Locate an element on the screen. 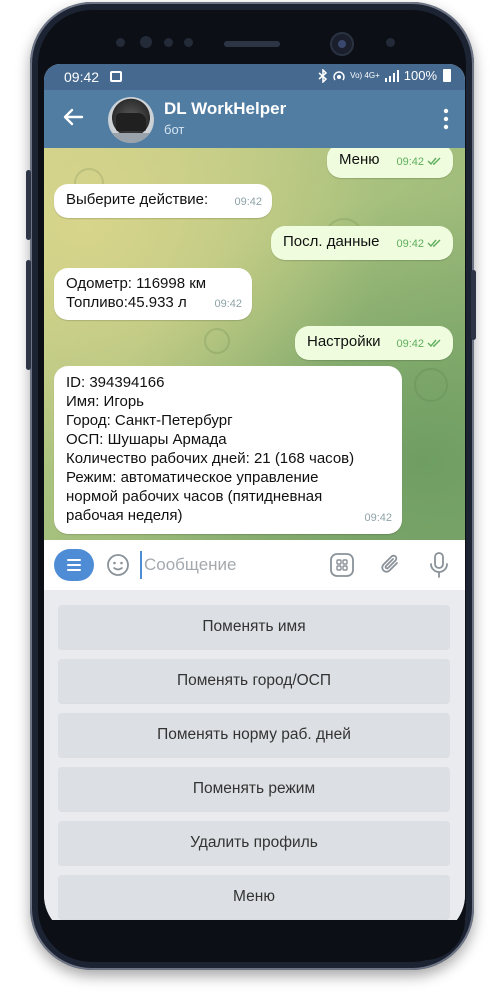 The width and height of the screenshot is (500, 1000). bot-menu-button is located at coordinates (74, 565).